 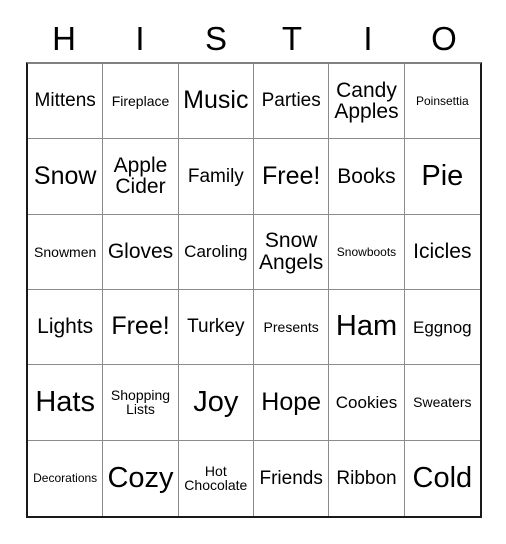 I want to click on bingo-cell-label: Presents, so click(x=291, y=327).